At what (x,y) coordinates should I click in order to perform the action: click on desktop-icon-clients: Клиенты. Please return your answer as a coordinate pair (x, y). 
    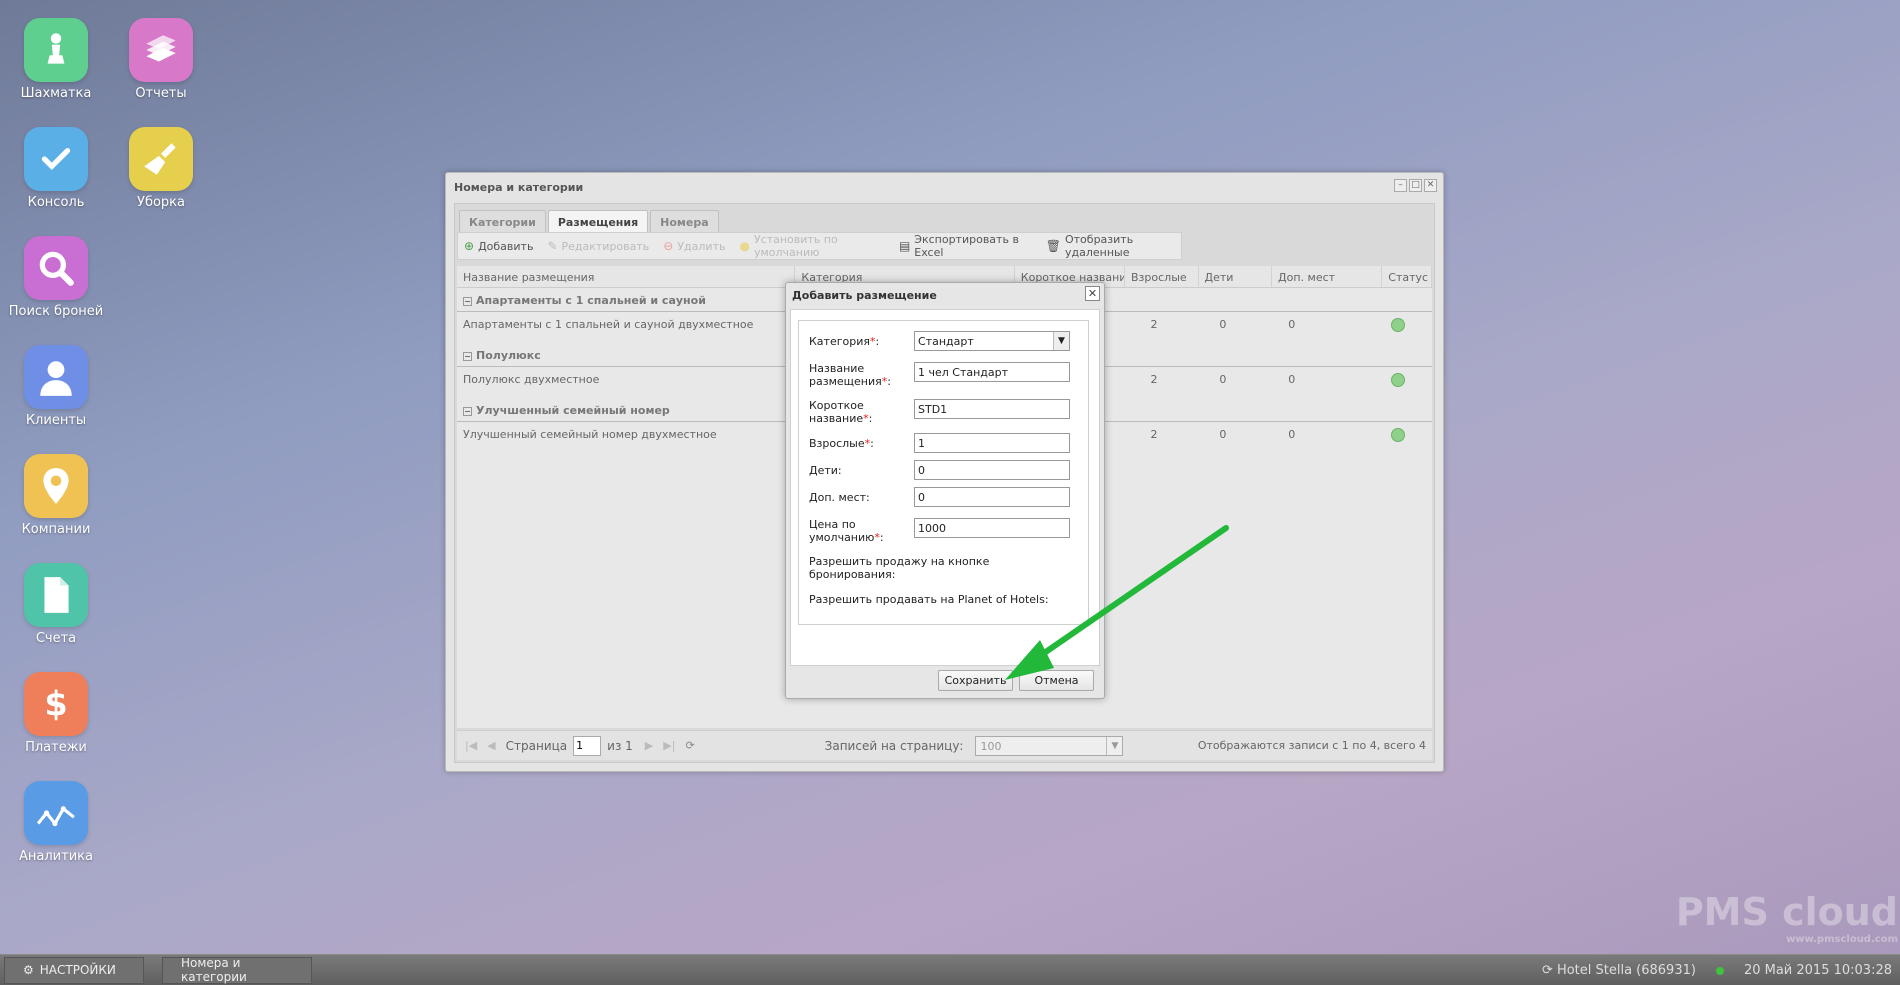
    Looking at the image, I should click on (56, 386).